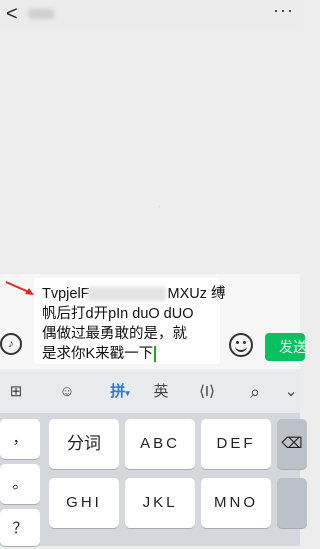 This screenshot has height=549, width=320. I want to click on chat-title-redacted, so click(41, 14).